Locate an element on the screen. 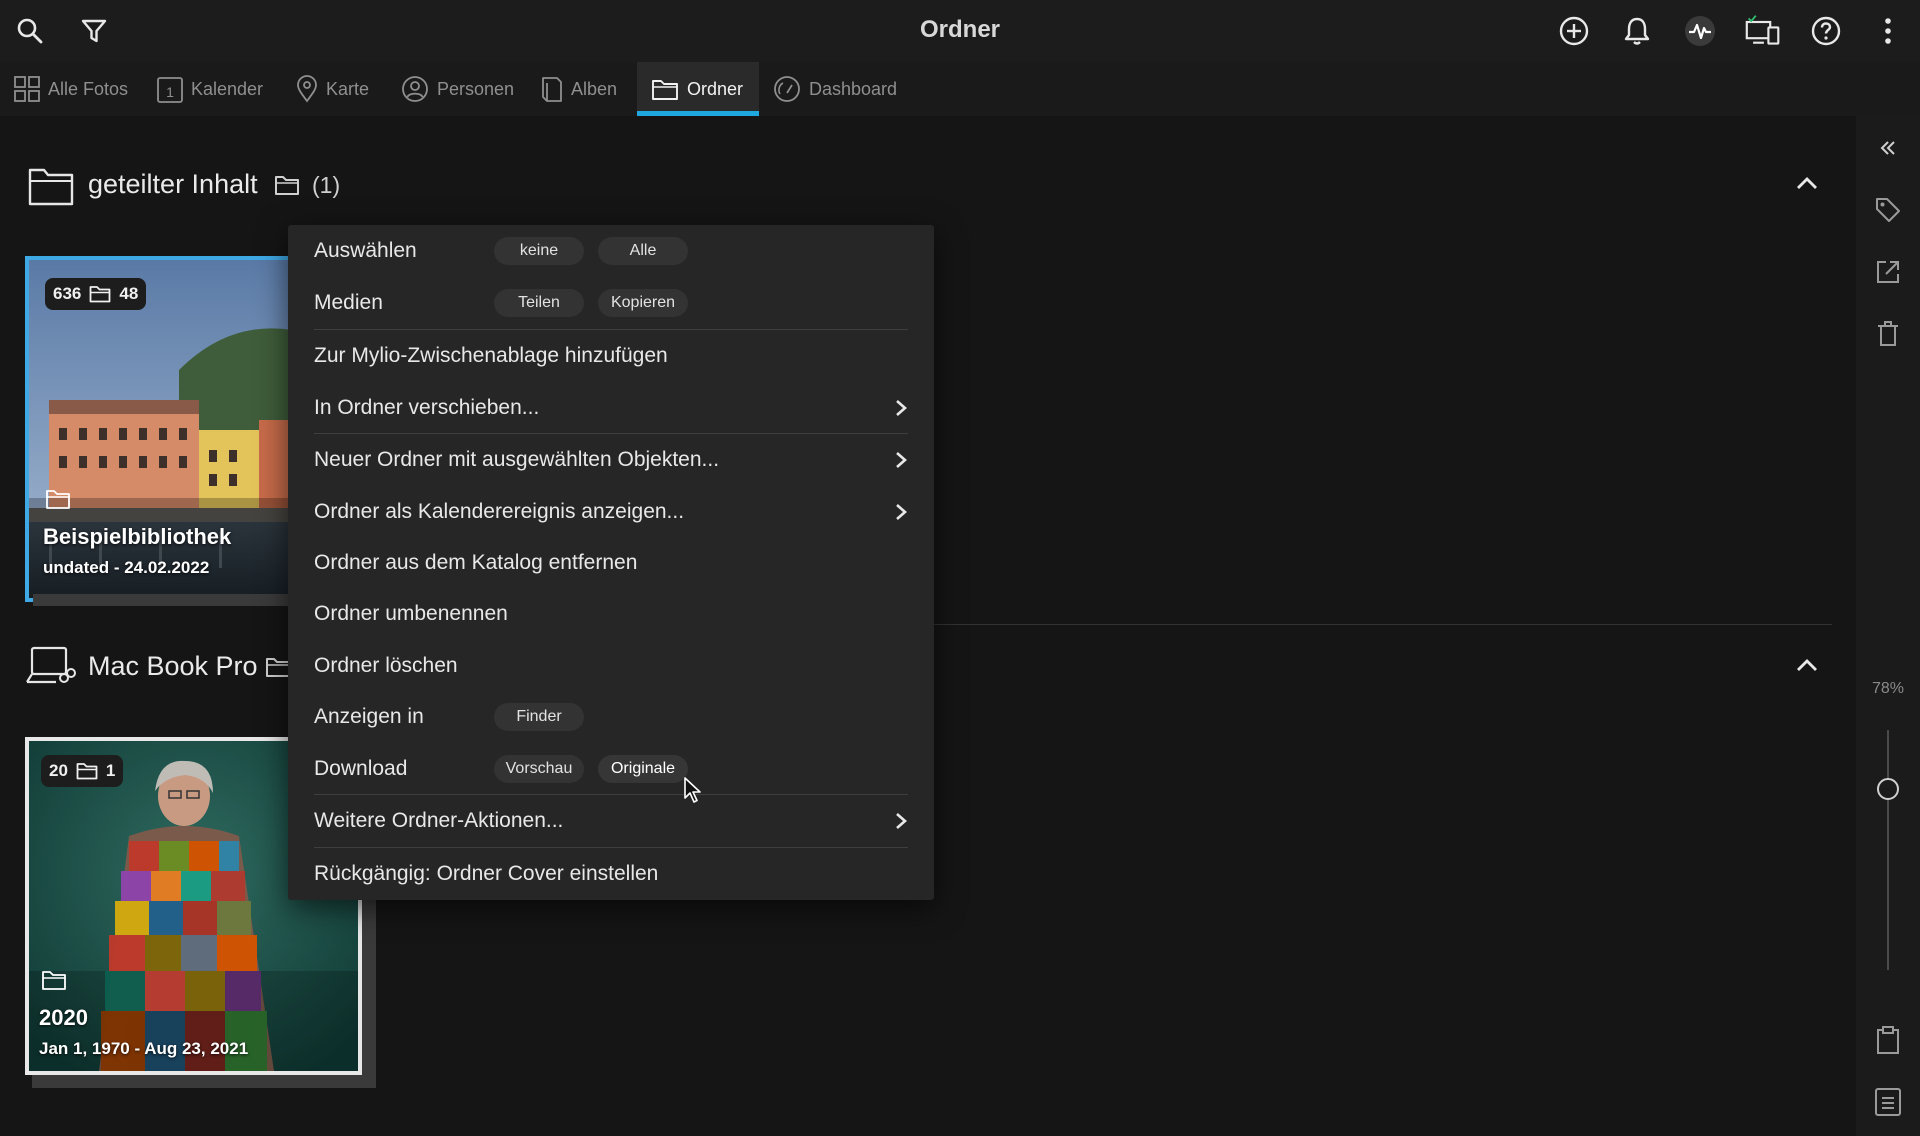  select-none-button: keine is located at coordinates (539, 251).